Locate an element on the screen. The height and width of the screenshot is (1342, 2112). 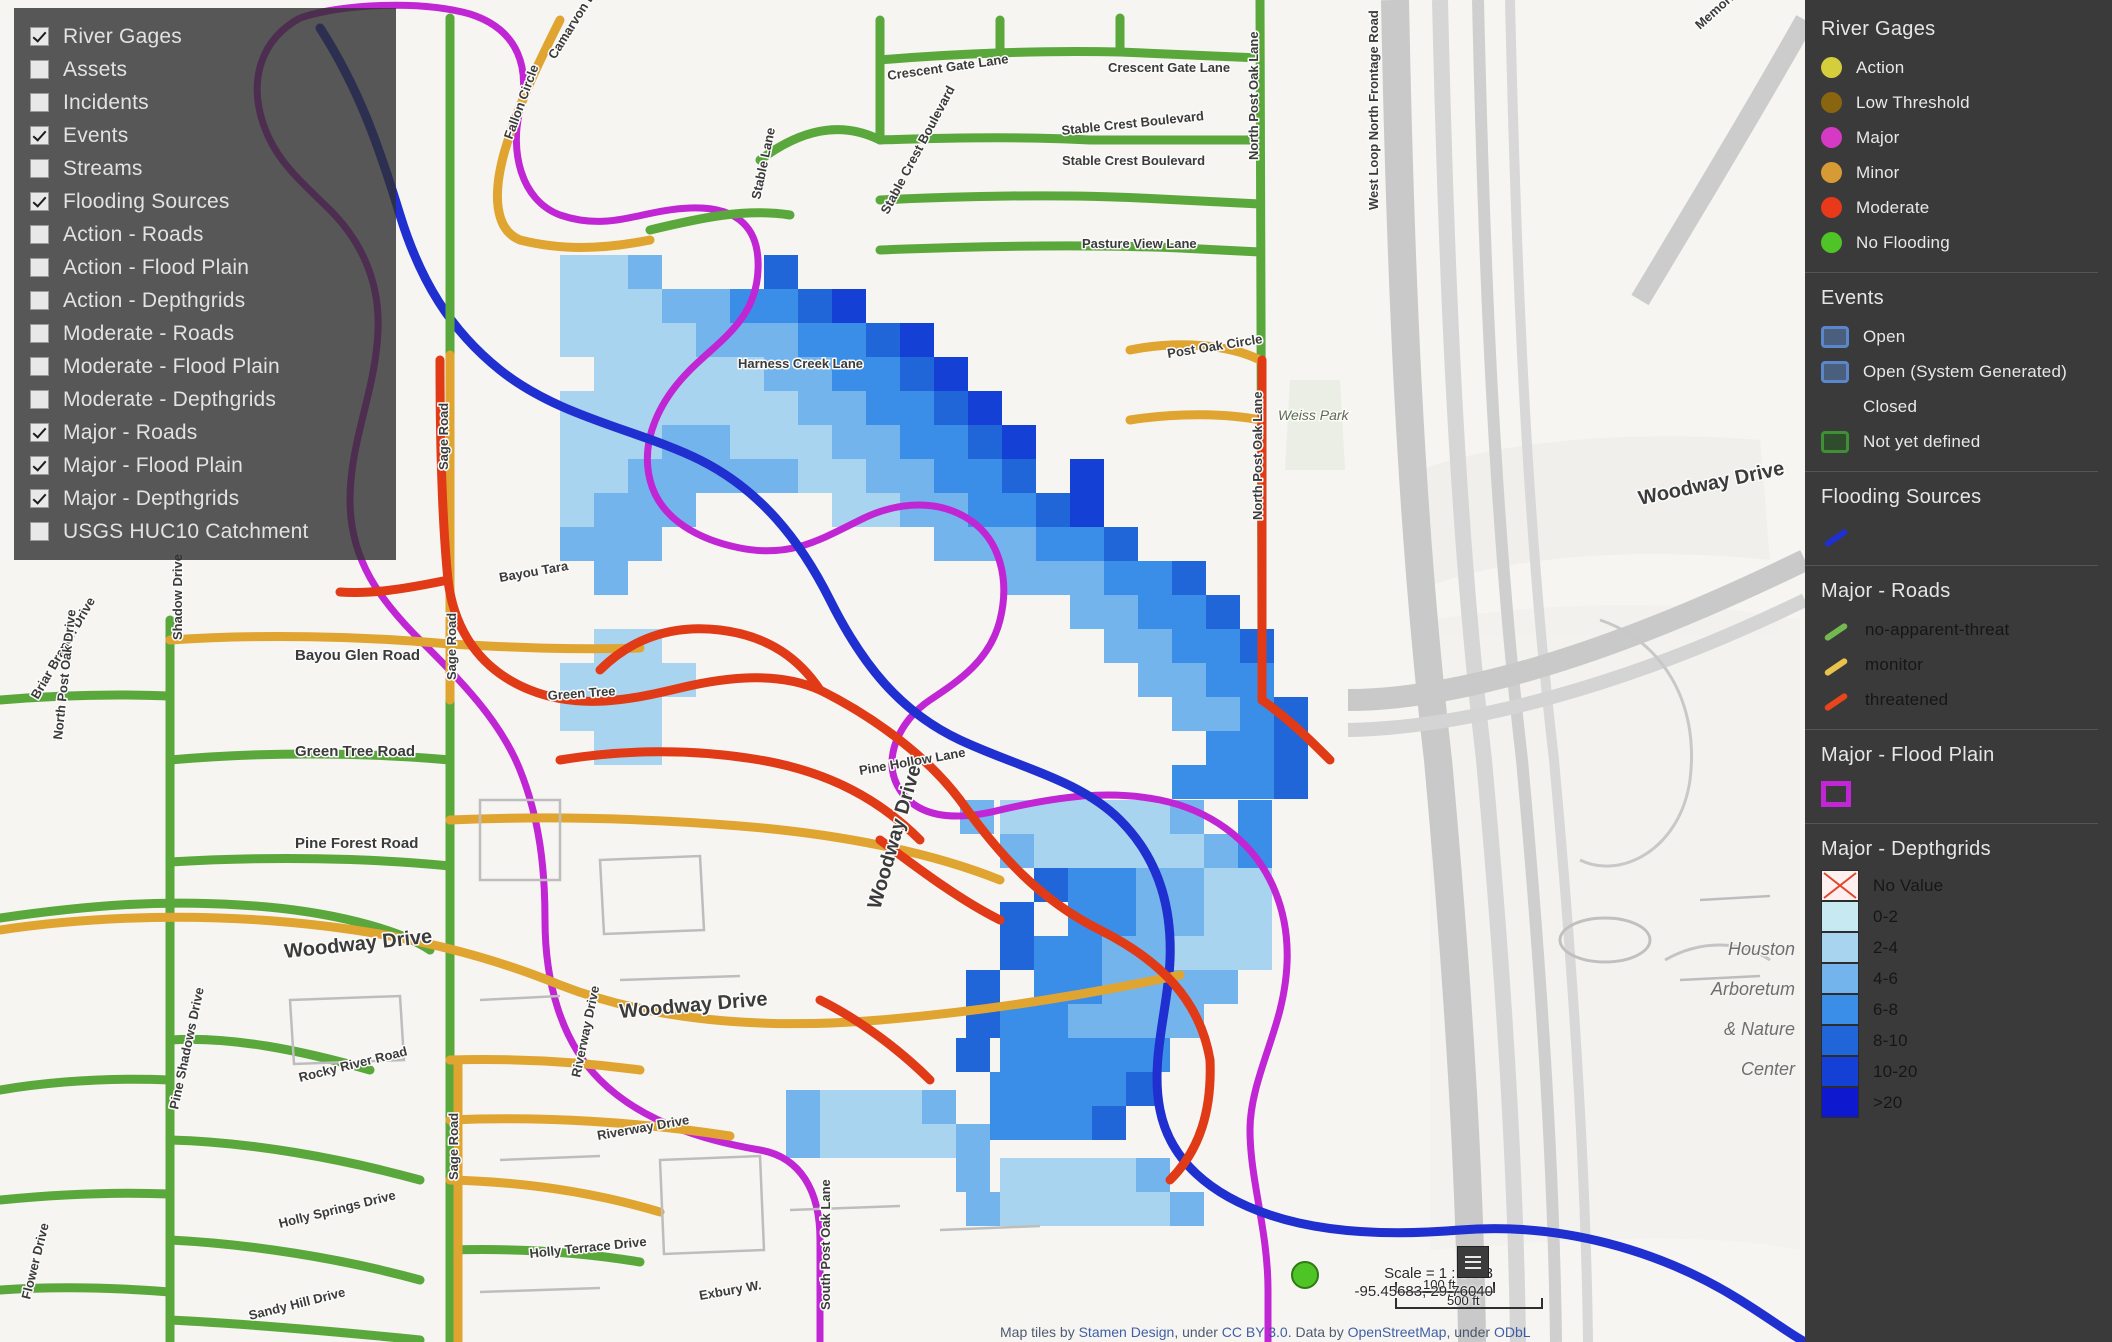
attribution-stamen-link: Stamen Design is located at coordinates (1127, 1332).